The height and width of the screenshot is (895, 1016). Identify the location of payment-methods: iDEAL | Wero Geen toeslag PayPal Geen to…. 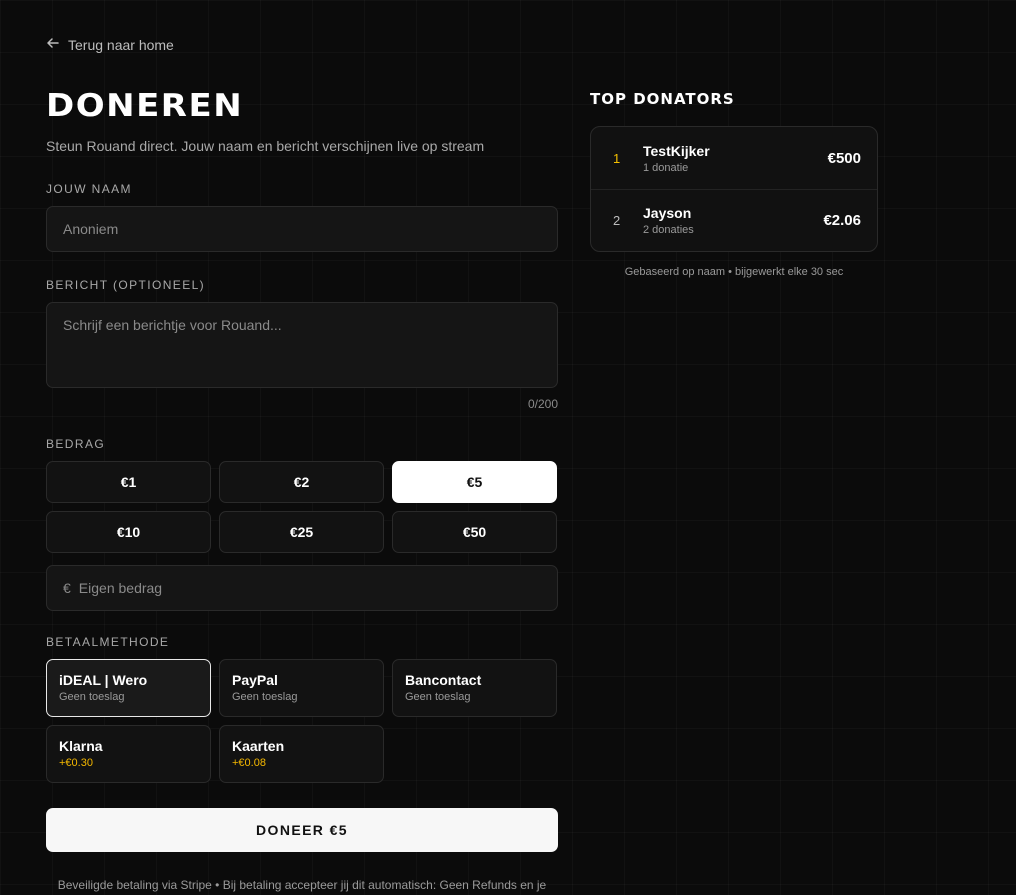
(302, 721).